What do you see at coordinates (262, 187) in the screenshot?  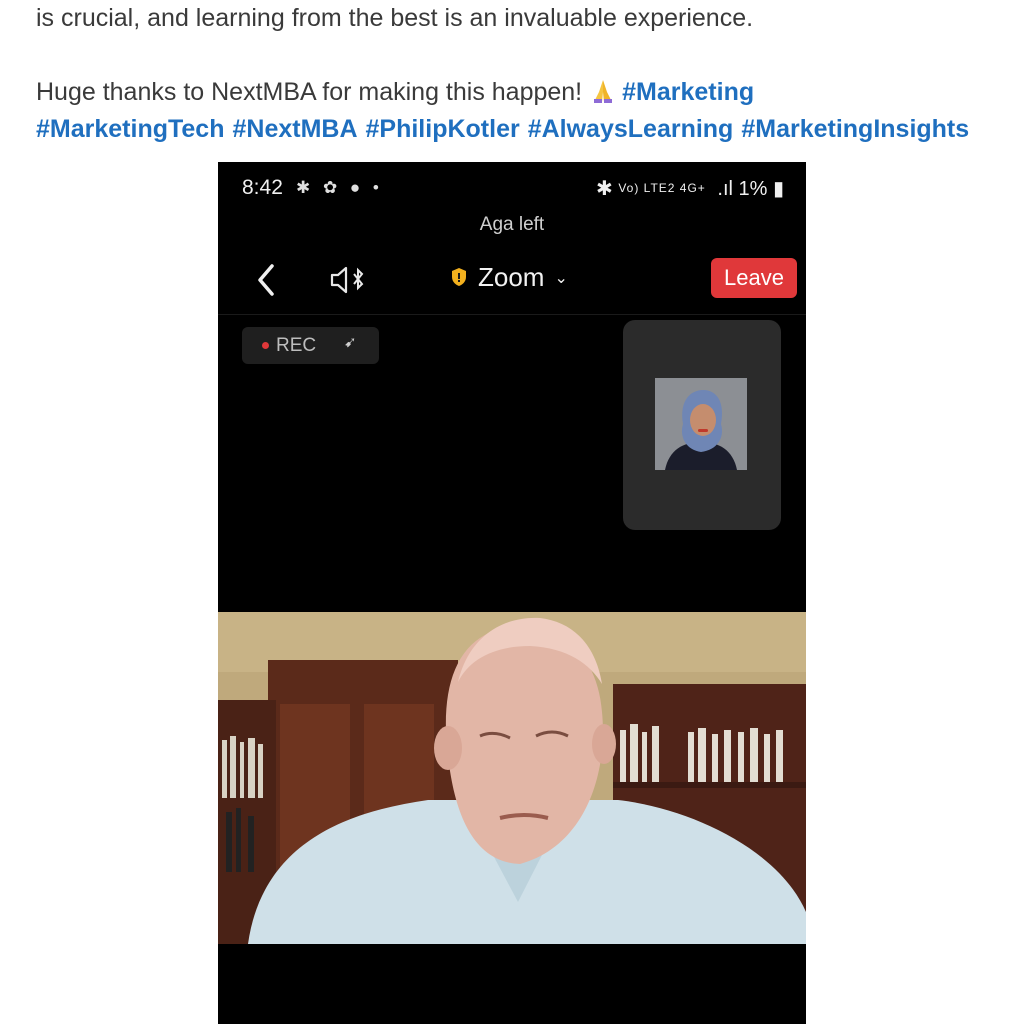 I see `status-time: 8:42` at bounding box center [262, 187].